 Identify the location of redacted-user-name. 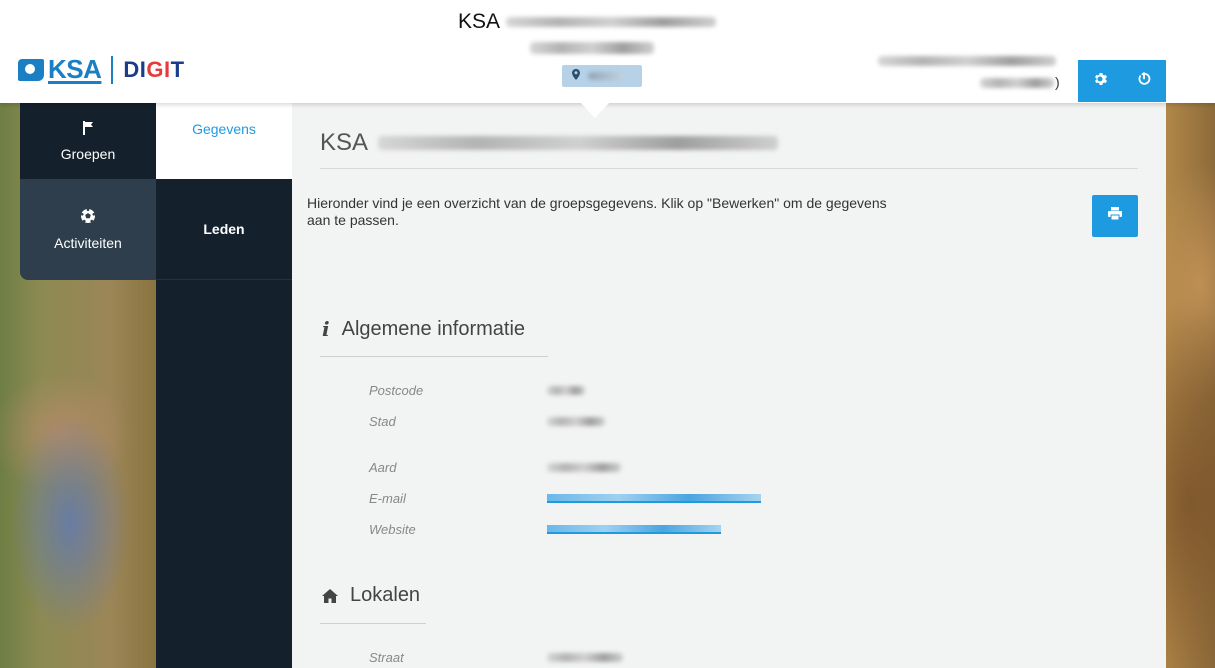
(967, 61).